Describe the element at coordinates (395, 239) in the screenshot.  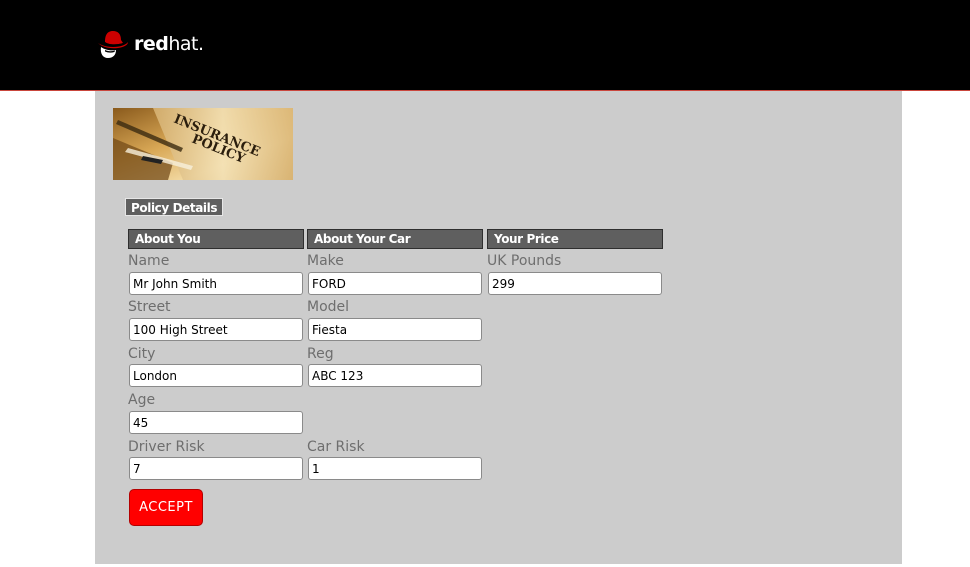
I see `column-header-about-your-car: About Your Car` at that location.